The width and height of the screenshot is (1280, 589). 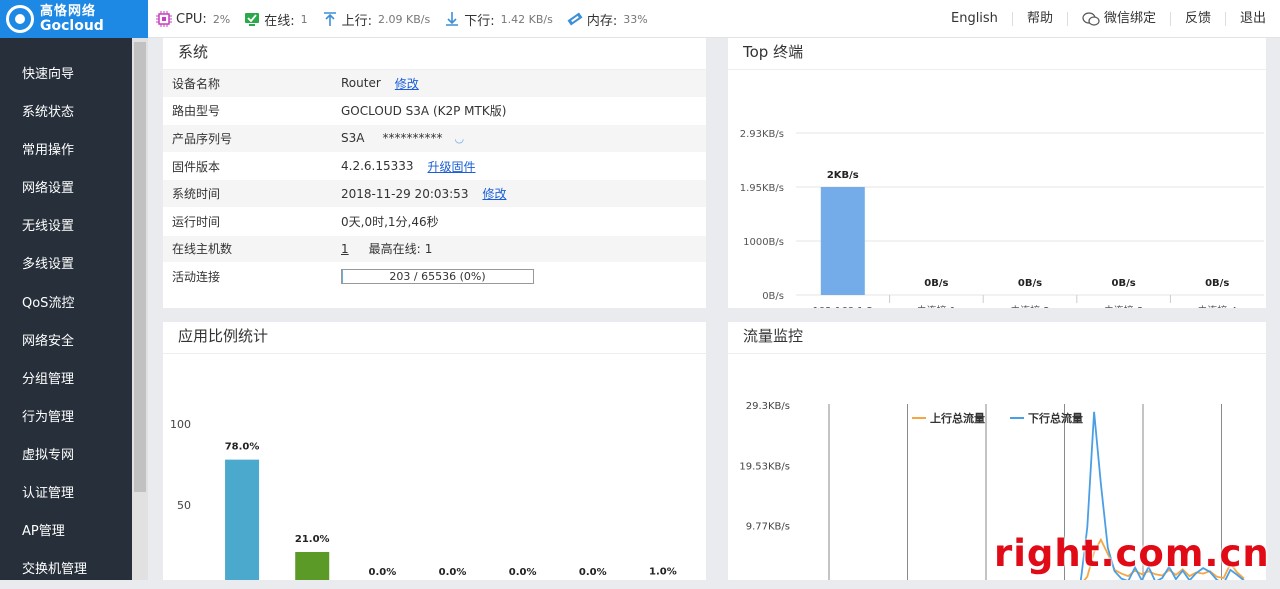 What do you see at coordinates (74, 265) in the screenshot?
I see `sidebar-item: 多线设置` at bounding box center [74, 265].